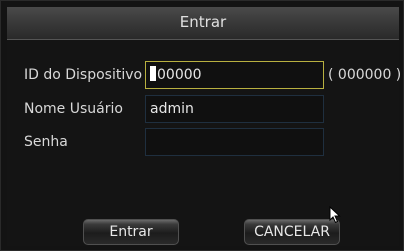 This screenshot has height=251, width=404. Describe the element at coordinates (83, 75) in the screenshot. I see `device-id-label: ID do Dispositivo` at that location.